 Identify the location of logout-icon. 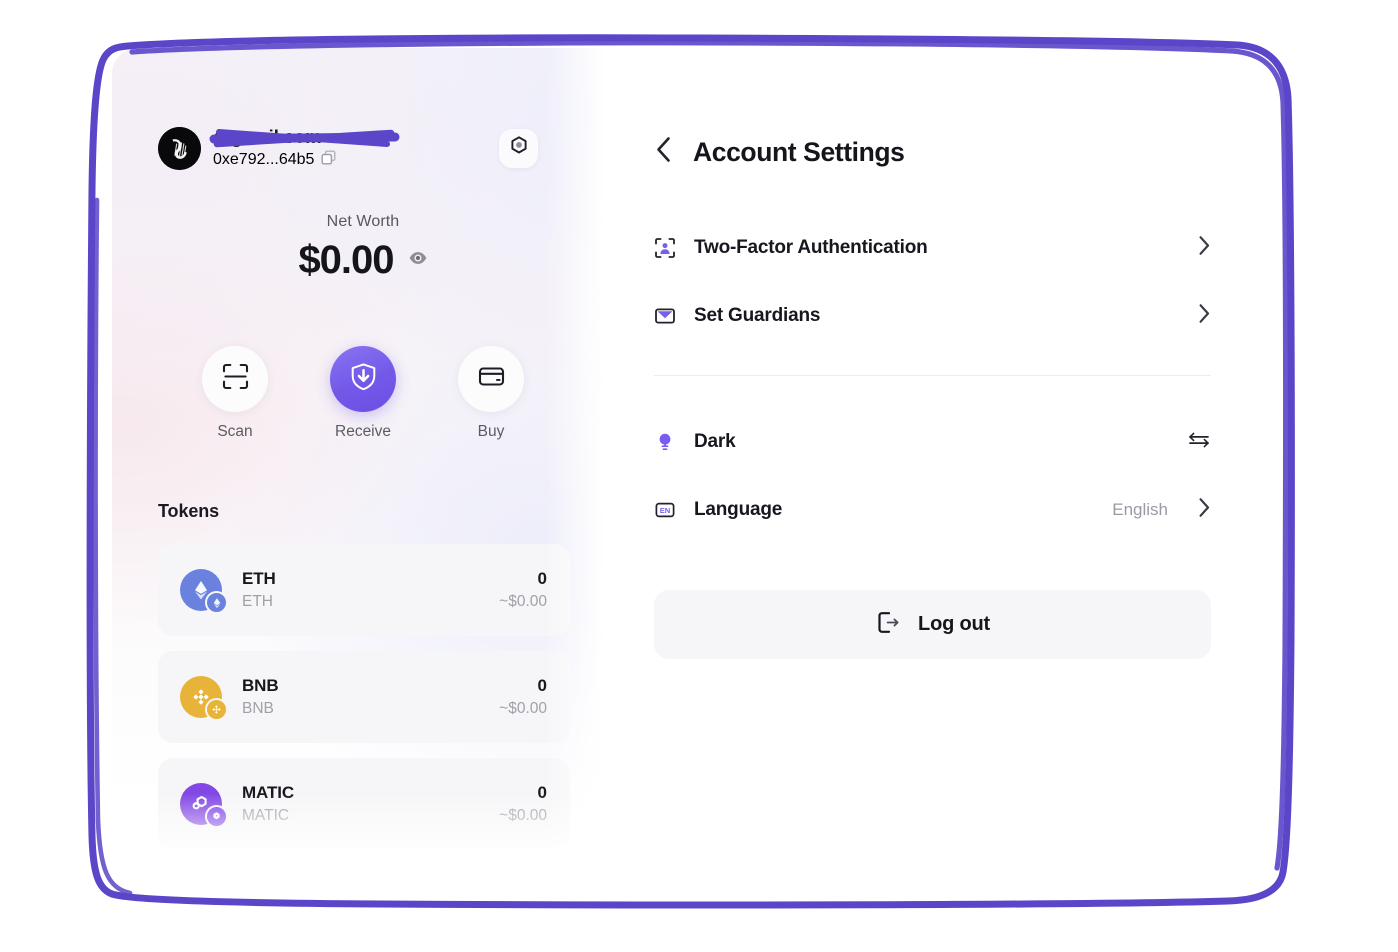
(888, 625).